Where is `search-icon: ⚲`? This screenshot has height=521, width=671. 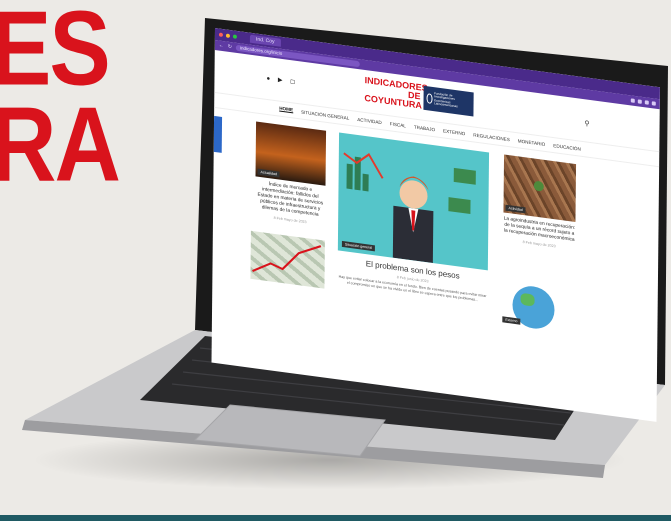 search-icon: ⚲ is located at coordinates (586, 123).